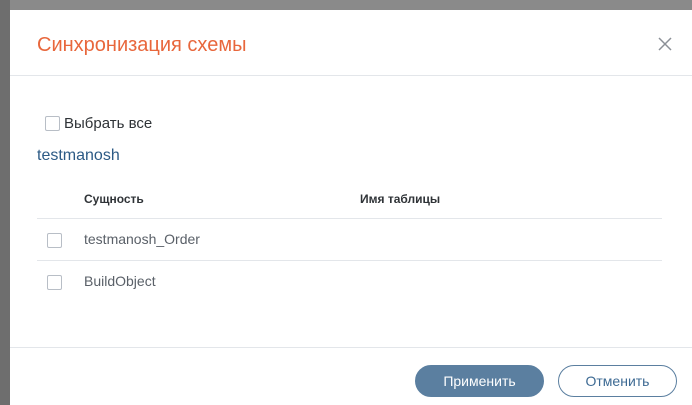 The image size is (692, 405). I want to click on dialog-title: Синхронизация схемы, so click(142, 45).